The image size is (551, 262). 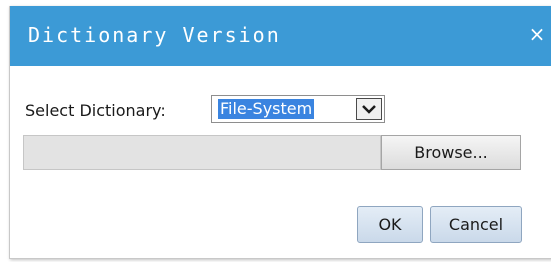 What do you see at coordinates (537, 34) in the screenshot?
I see `close-icon: ×` at bounding box center [537, 34].